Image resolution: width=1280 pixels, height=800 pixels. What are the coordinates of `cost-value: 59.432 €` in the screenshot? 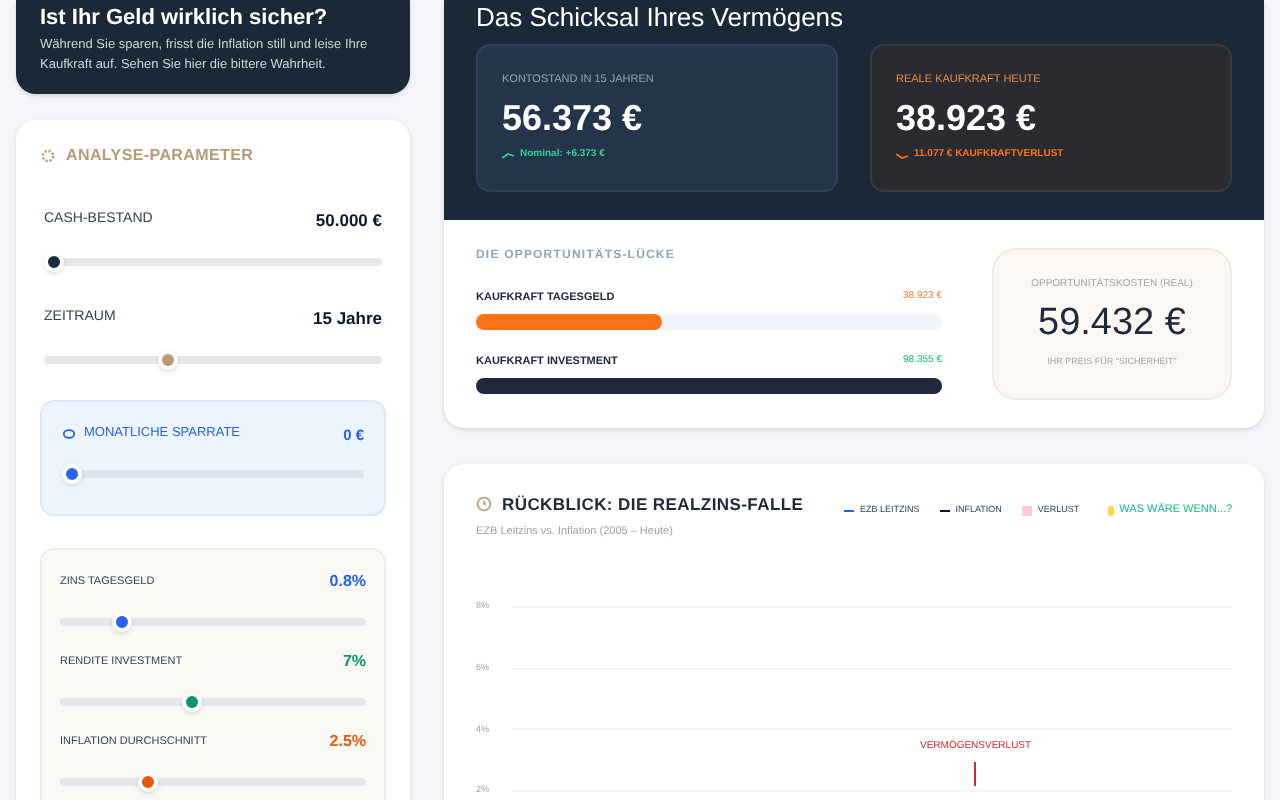 It's located at (1112, 324).